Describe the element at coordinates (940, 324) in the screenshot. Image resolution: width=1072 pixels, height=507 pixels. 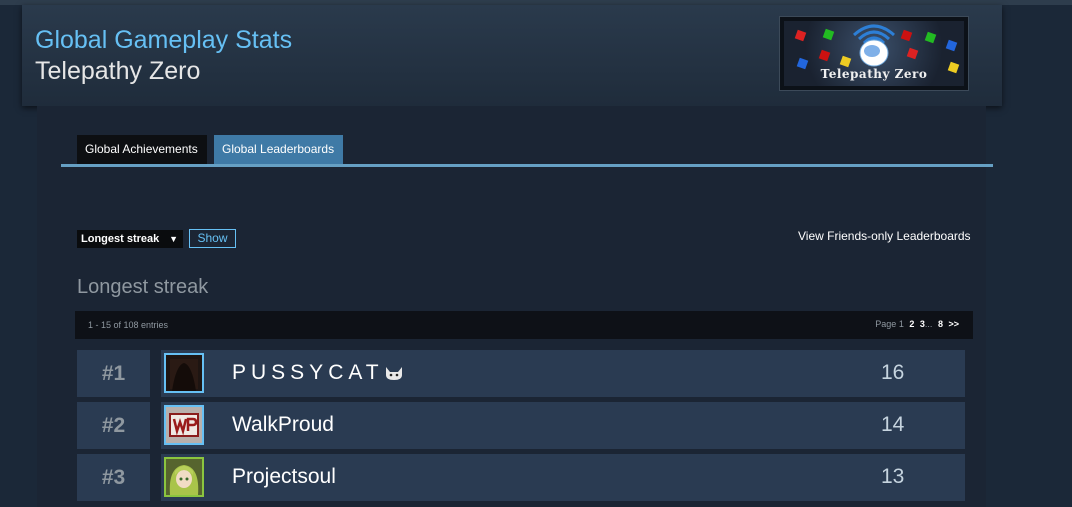
I see `page-link-last: 8` at that location.